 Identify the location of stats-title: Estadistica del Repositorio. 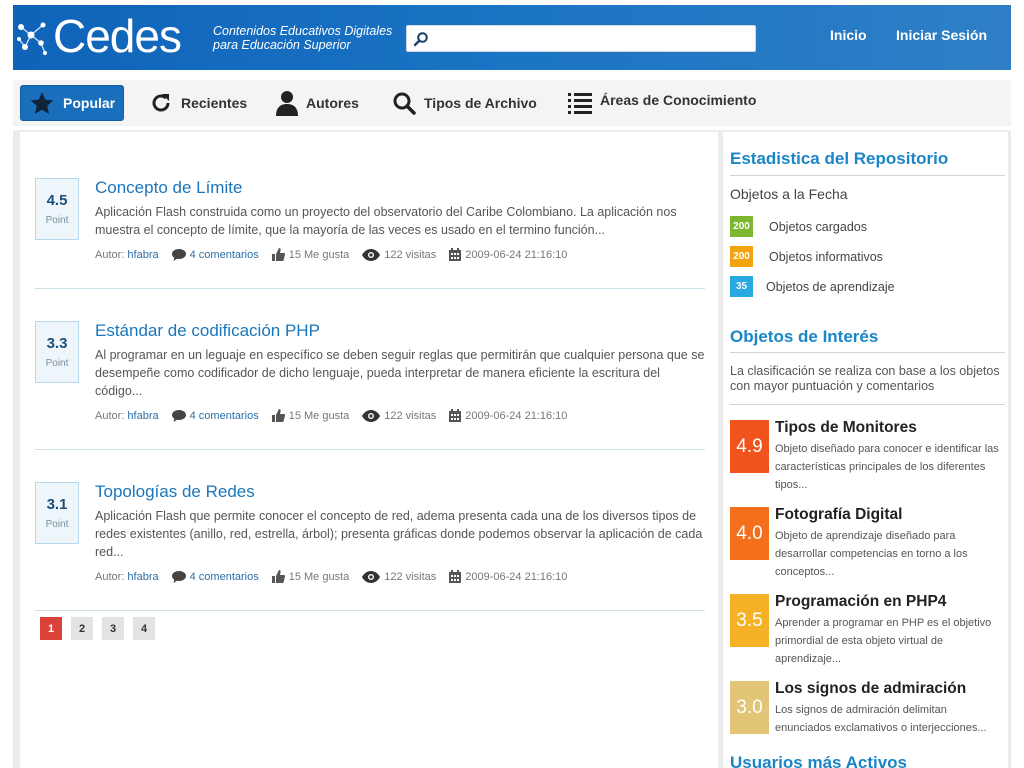
(839, 158).